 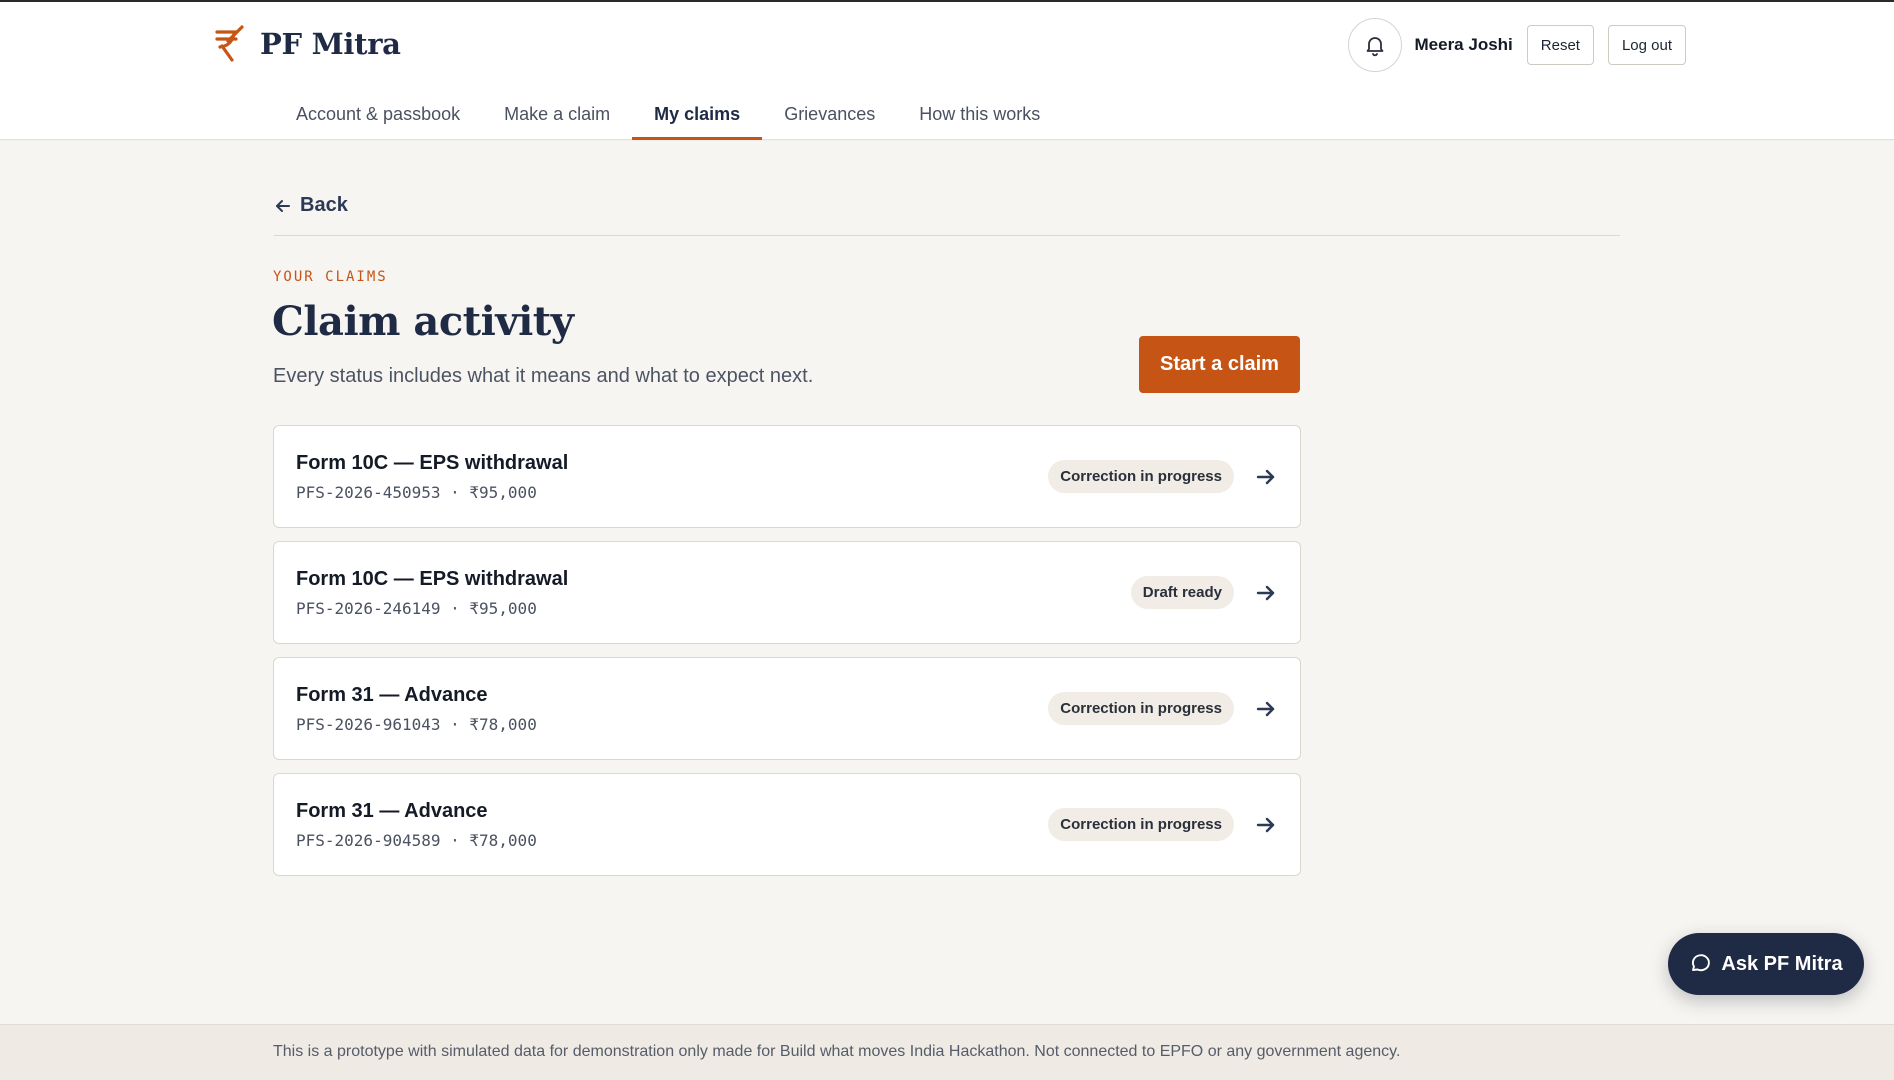 What do you see at coordinates (829, 116) in the screenshot?
I see `nav-item-grievances: Grievances` at bounding box center [829, 116].